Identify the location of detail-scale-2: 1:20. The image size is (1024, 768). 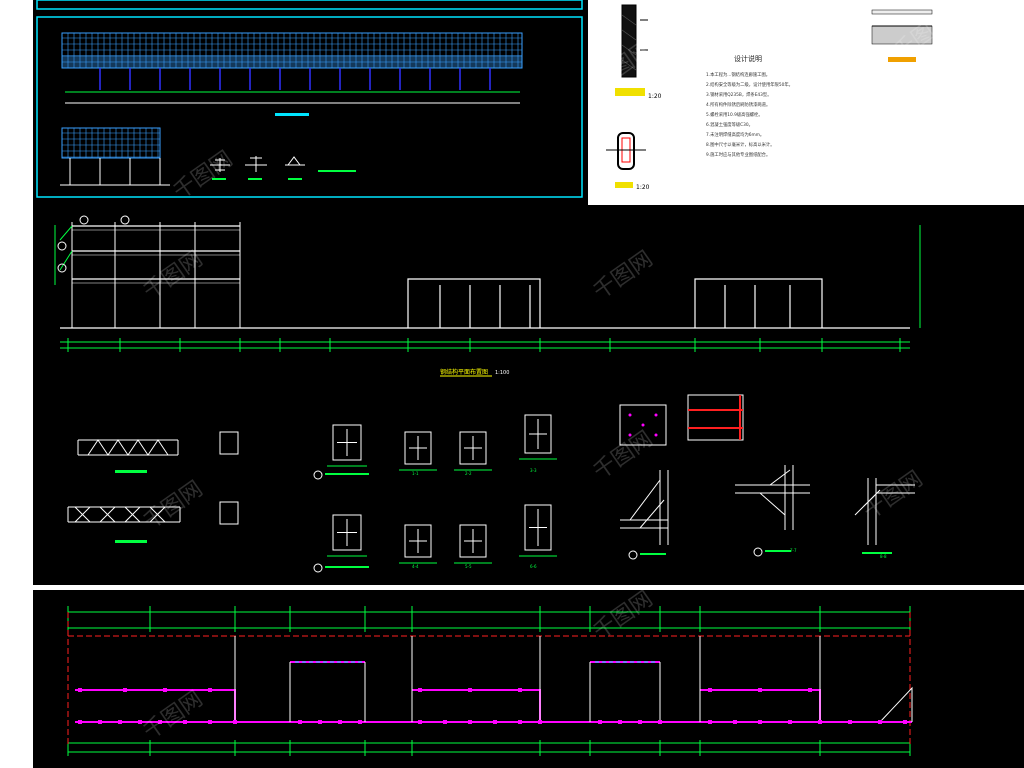
(643, 187).